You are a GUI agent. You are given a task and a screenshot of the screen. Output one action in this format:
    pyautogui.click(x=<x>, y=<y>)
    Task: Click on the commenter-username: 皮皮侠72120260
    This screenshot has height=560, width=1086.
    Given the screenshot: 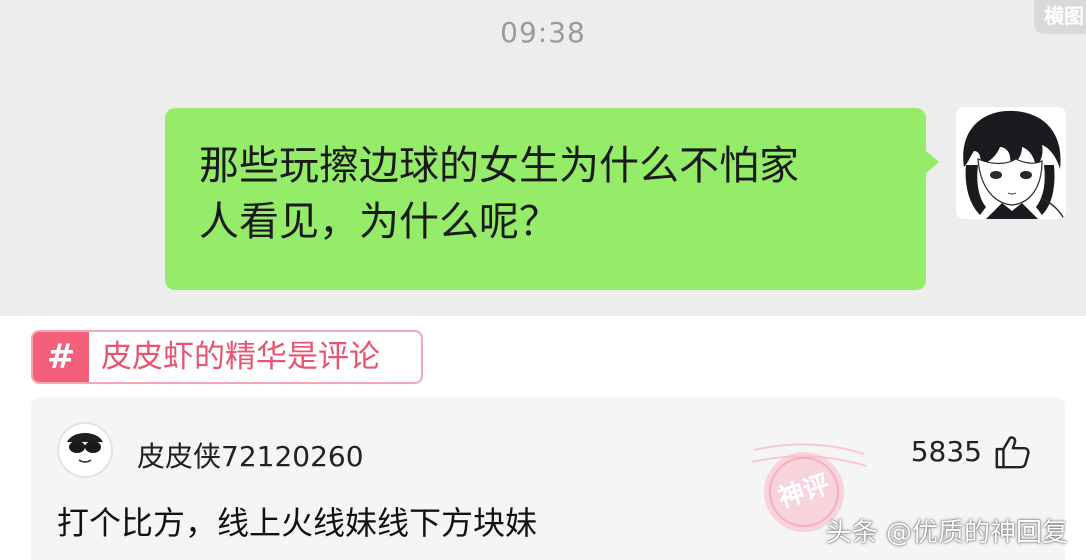 What is the action you would take?
    pyautogui.click(x=250, y=455)
    